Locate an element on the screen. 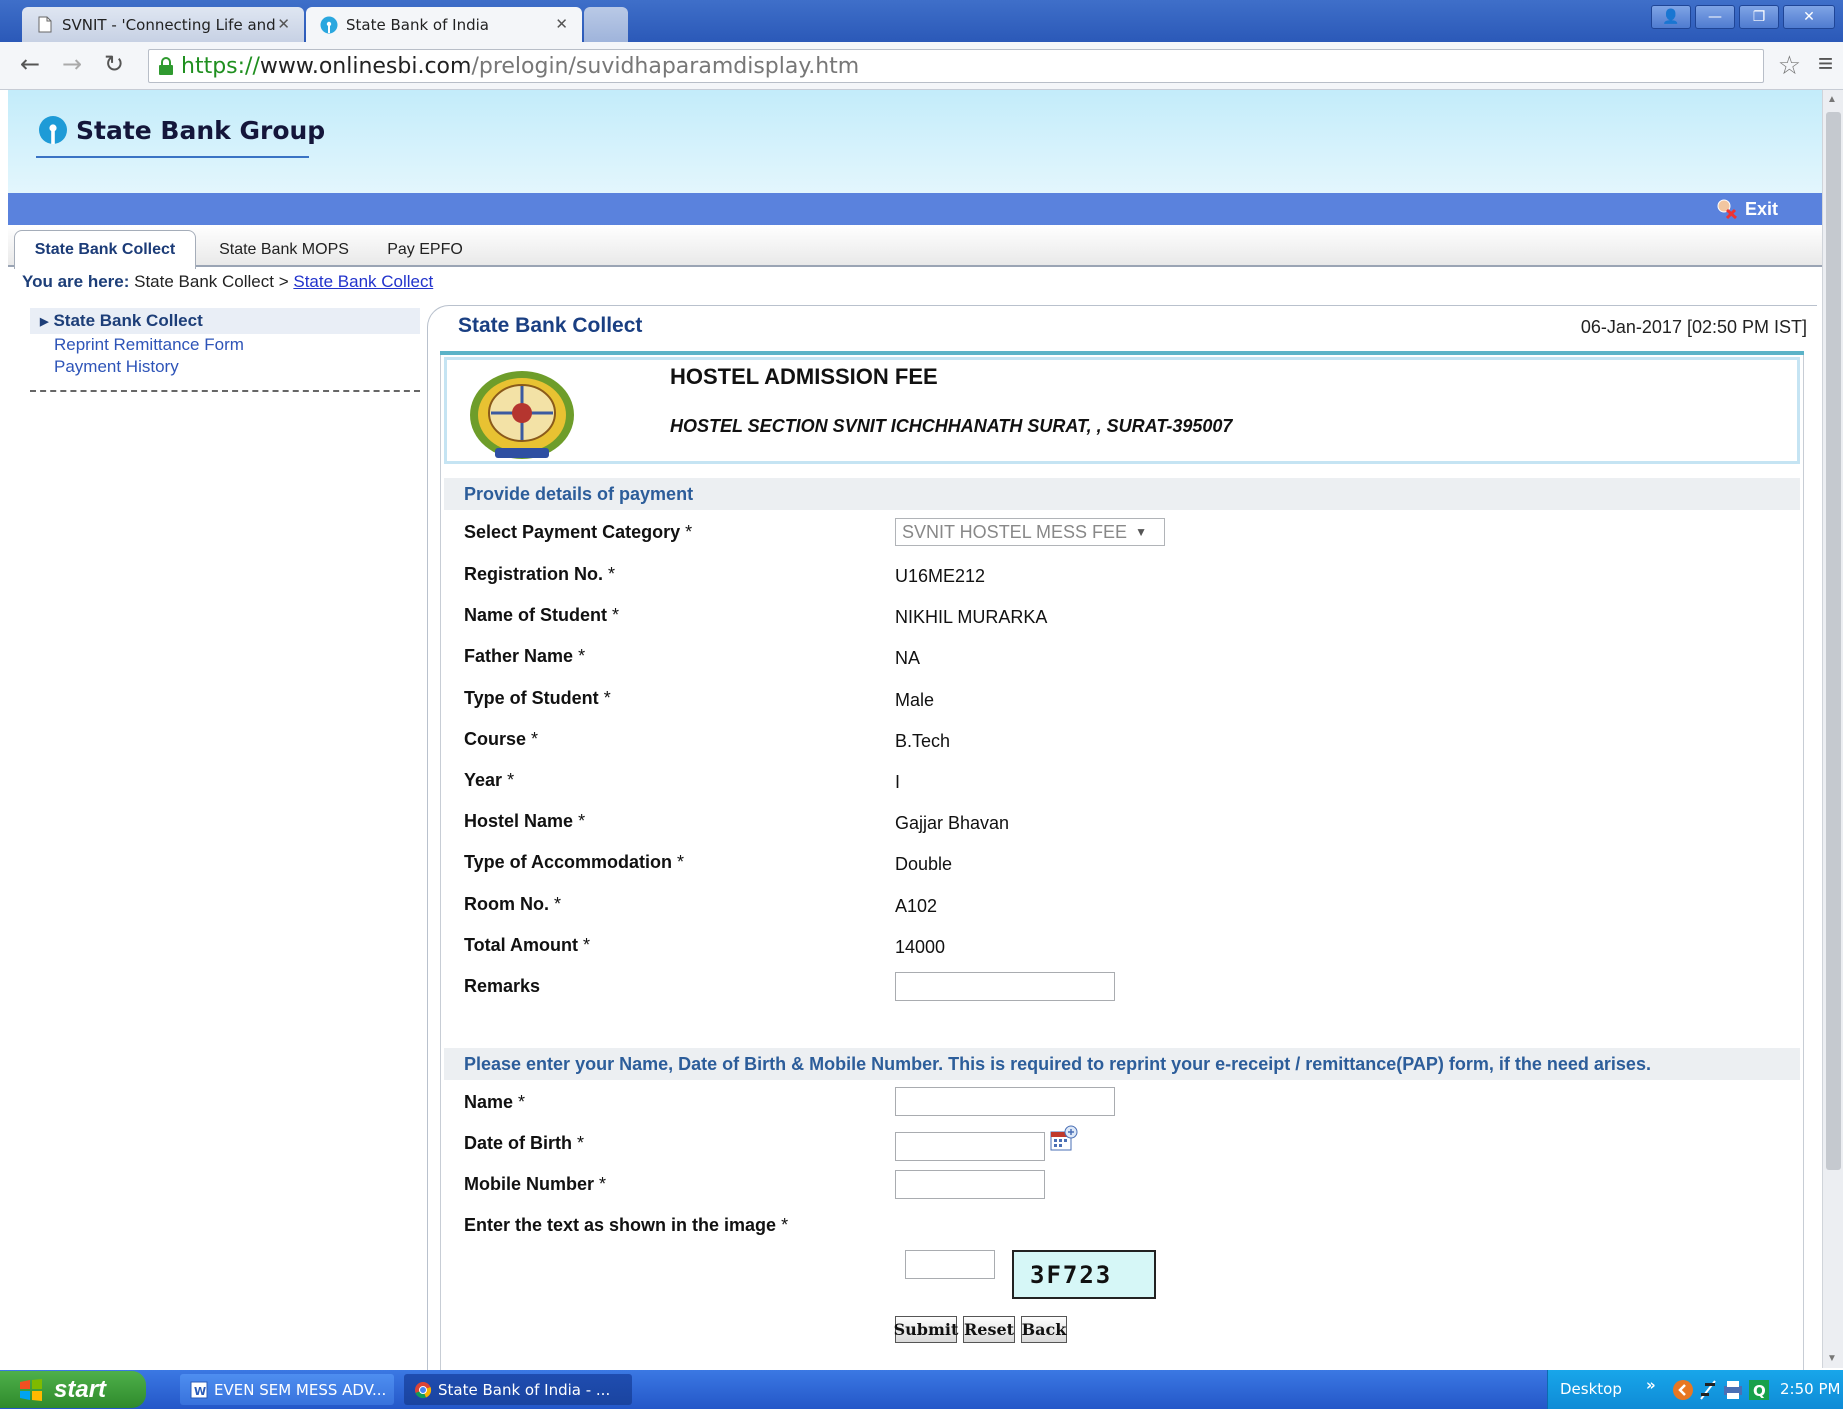  submit-button: Submit is located at coordinates (926, 1329).